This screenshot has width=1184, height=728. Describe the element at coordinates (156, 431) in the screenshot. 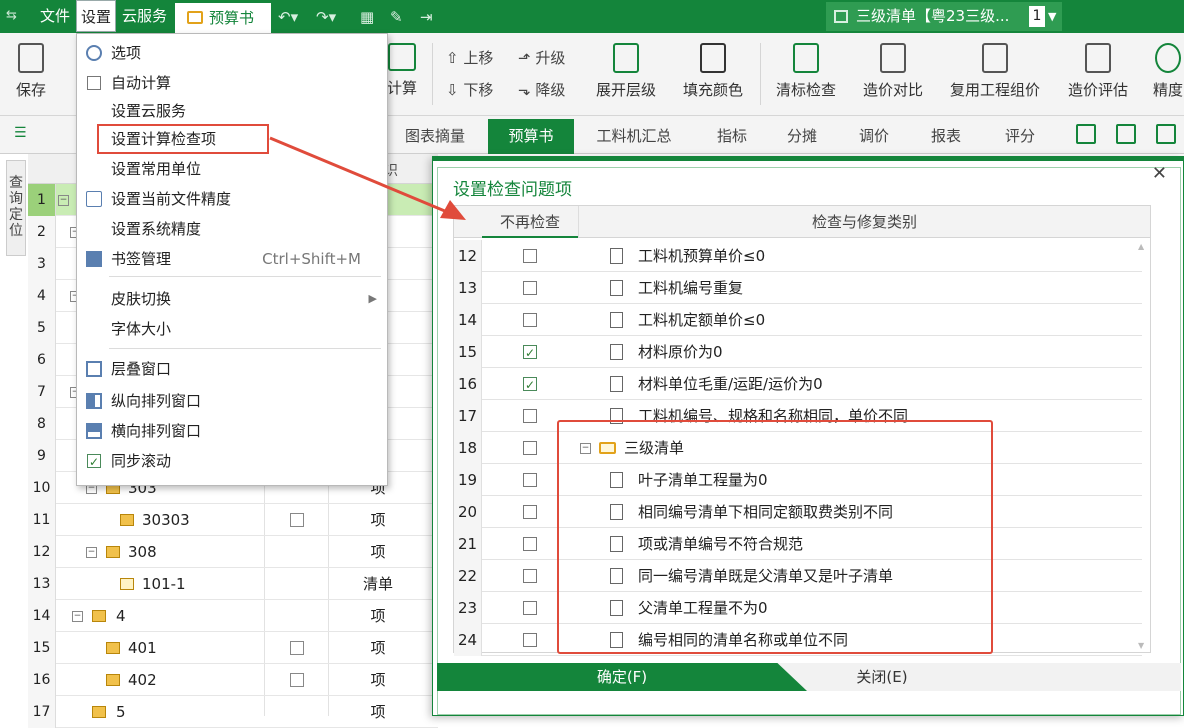

I see `menu-item-label: 横向排列窗口` at that location.